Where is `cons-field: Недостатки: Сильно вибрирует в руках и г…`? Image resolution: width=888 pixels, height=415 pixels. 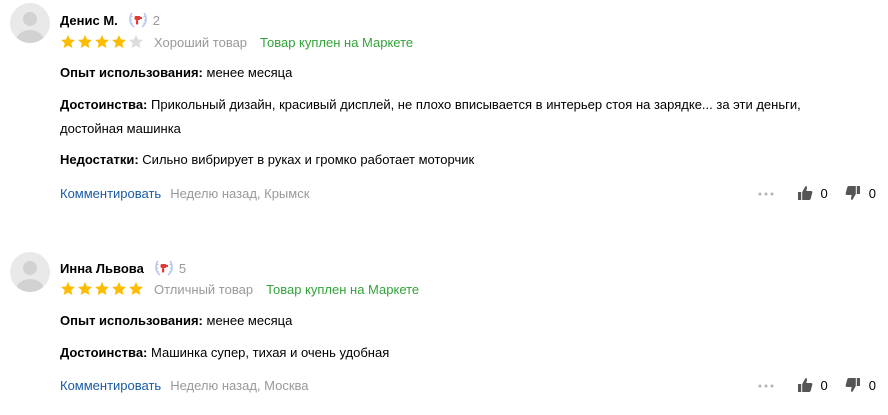 cons-field: Недостатки: Сильно вибрирует в руках и г… is located at coordinates (460, 160).